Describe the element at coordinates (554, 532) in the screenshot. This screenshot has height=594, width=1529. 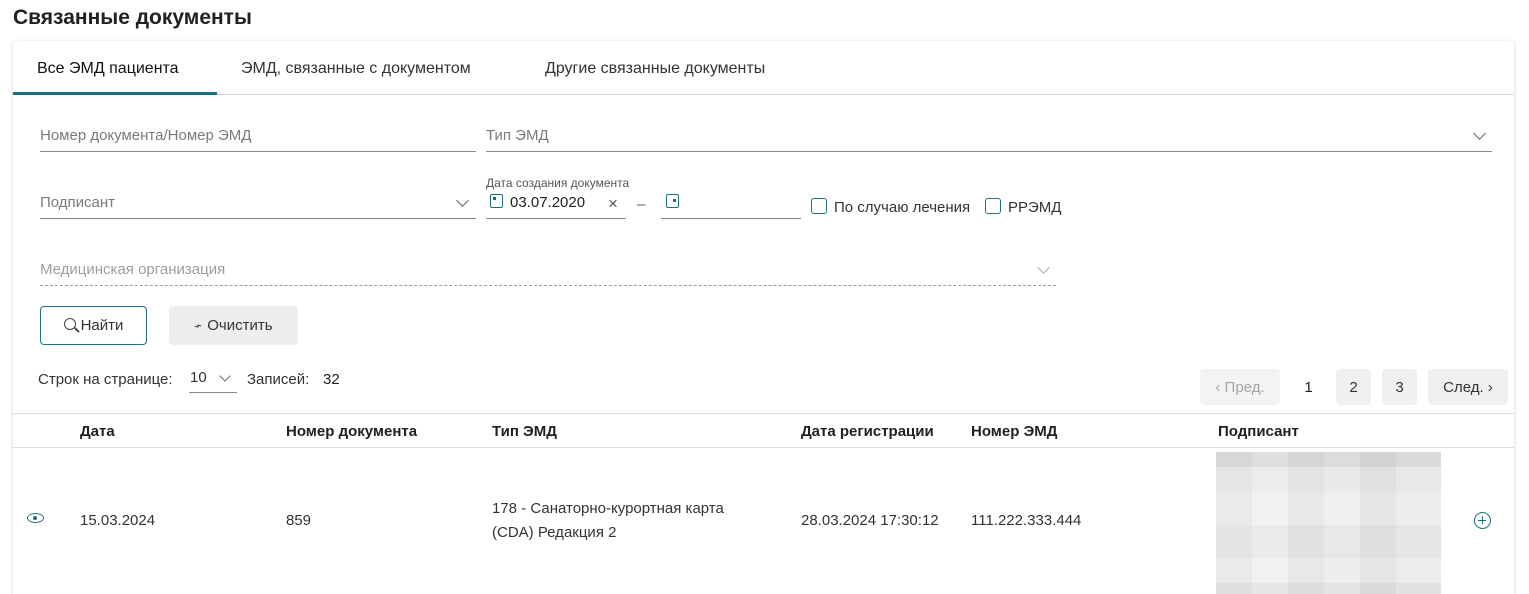
I see `cell-emd-type-line2: (CDA) Редакция 2` at that location.